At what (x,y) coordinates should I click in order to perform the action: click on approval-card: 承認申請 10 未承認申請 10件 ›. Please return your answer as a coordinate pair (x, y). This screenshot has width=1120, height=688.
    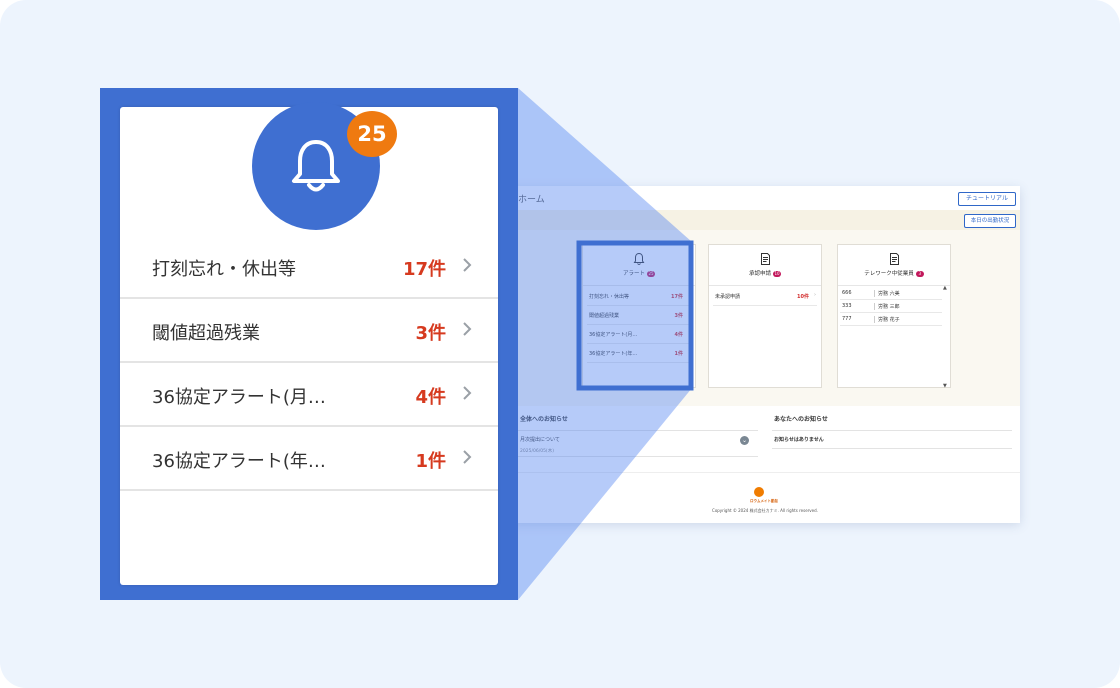
    Looking at the image, I should click on (765, 316).